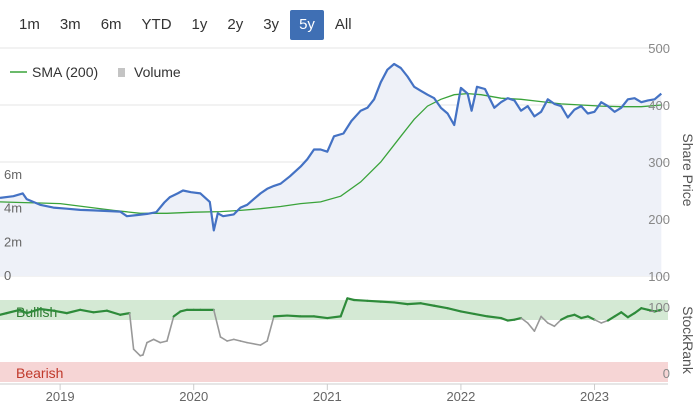 Image resolution: width=698 pixels, height=404 pixels. I want to click on price-tick-label: 200, so click(659, 219).